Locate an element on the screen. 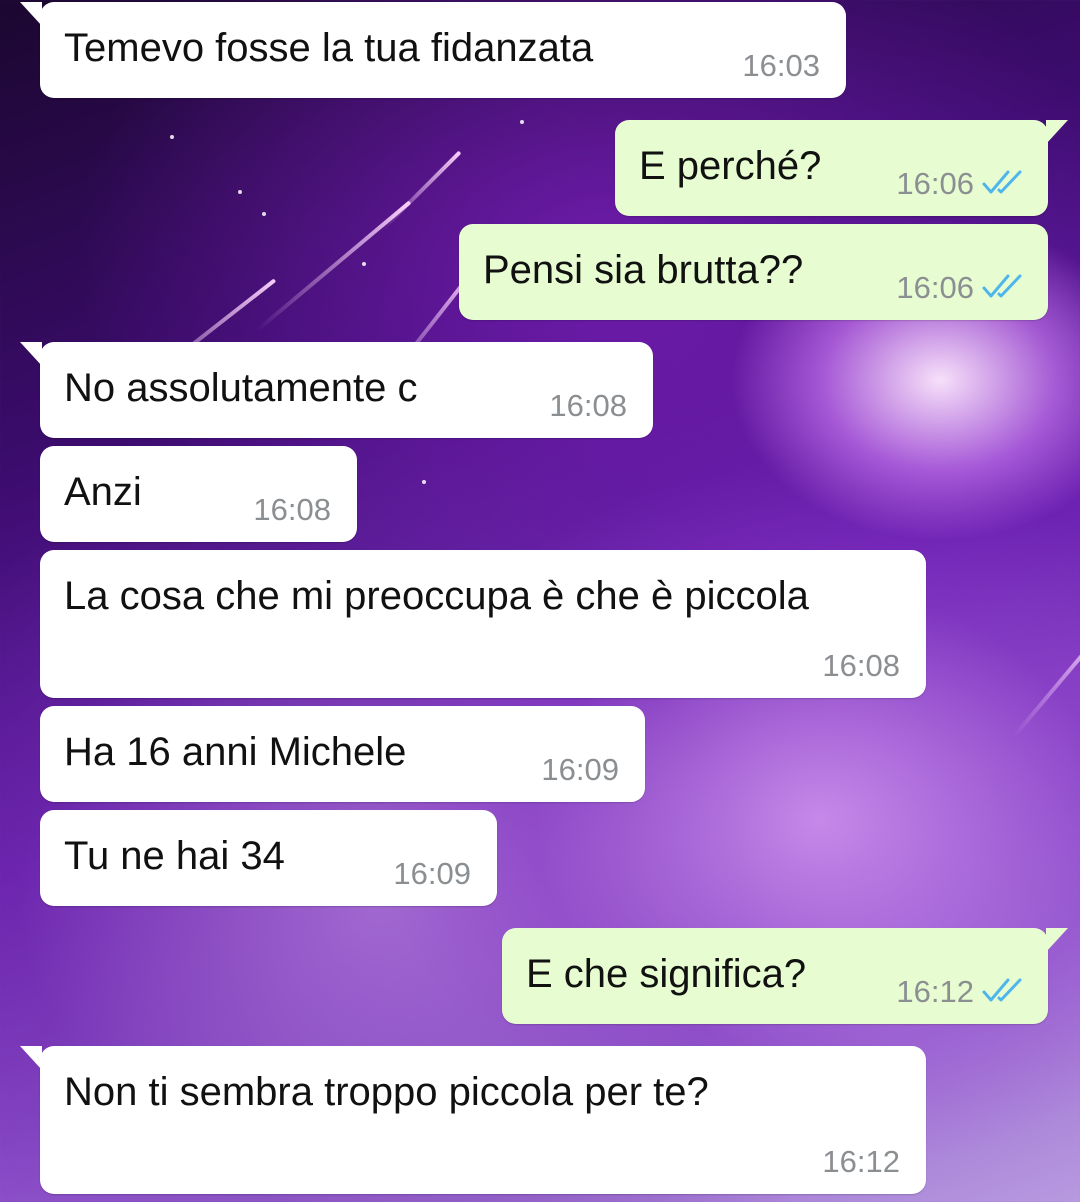 Image resolution: width=1080 pixels, height=1202 pixels. message-text: Pensi sia brutta?? is located at coordinates (643, 270).